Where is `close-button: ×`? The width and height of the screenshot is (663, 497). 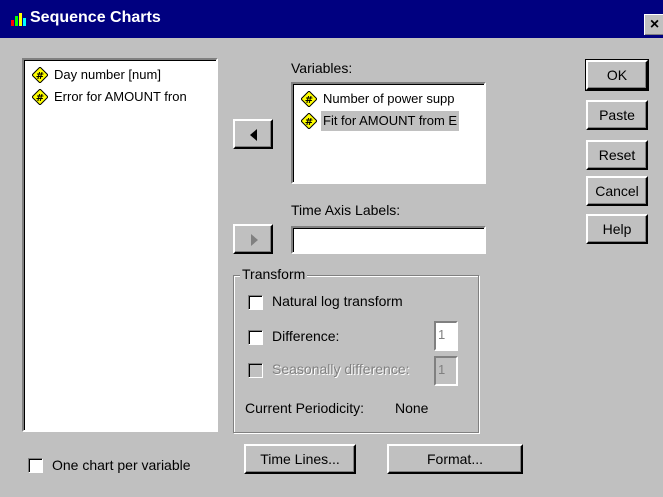 close-button: × is located at coordinates (653, 24).